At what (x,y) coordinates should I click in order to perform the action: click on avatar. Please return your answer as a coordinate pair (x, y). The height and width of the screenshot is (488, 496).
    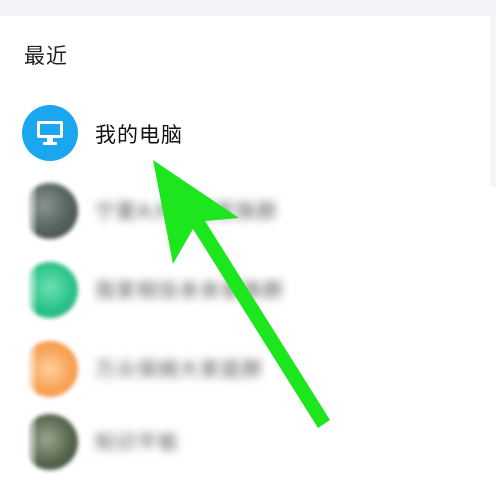
    Looking at the image, I should click on (50, 133).